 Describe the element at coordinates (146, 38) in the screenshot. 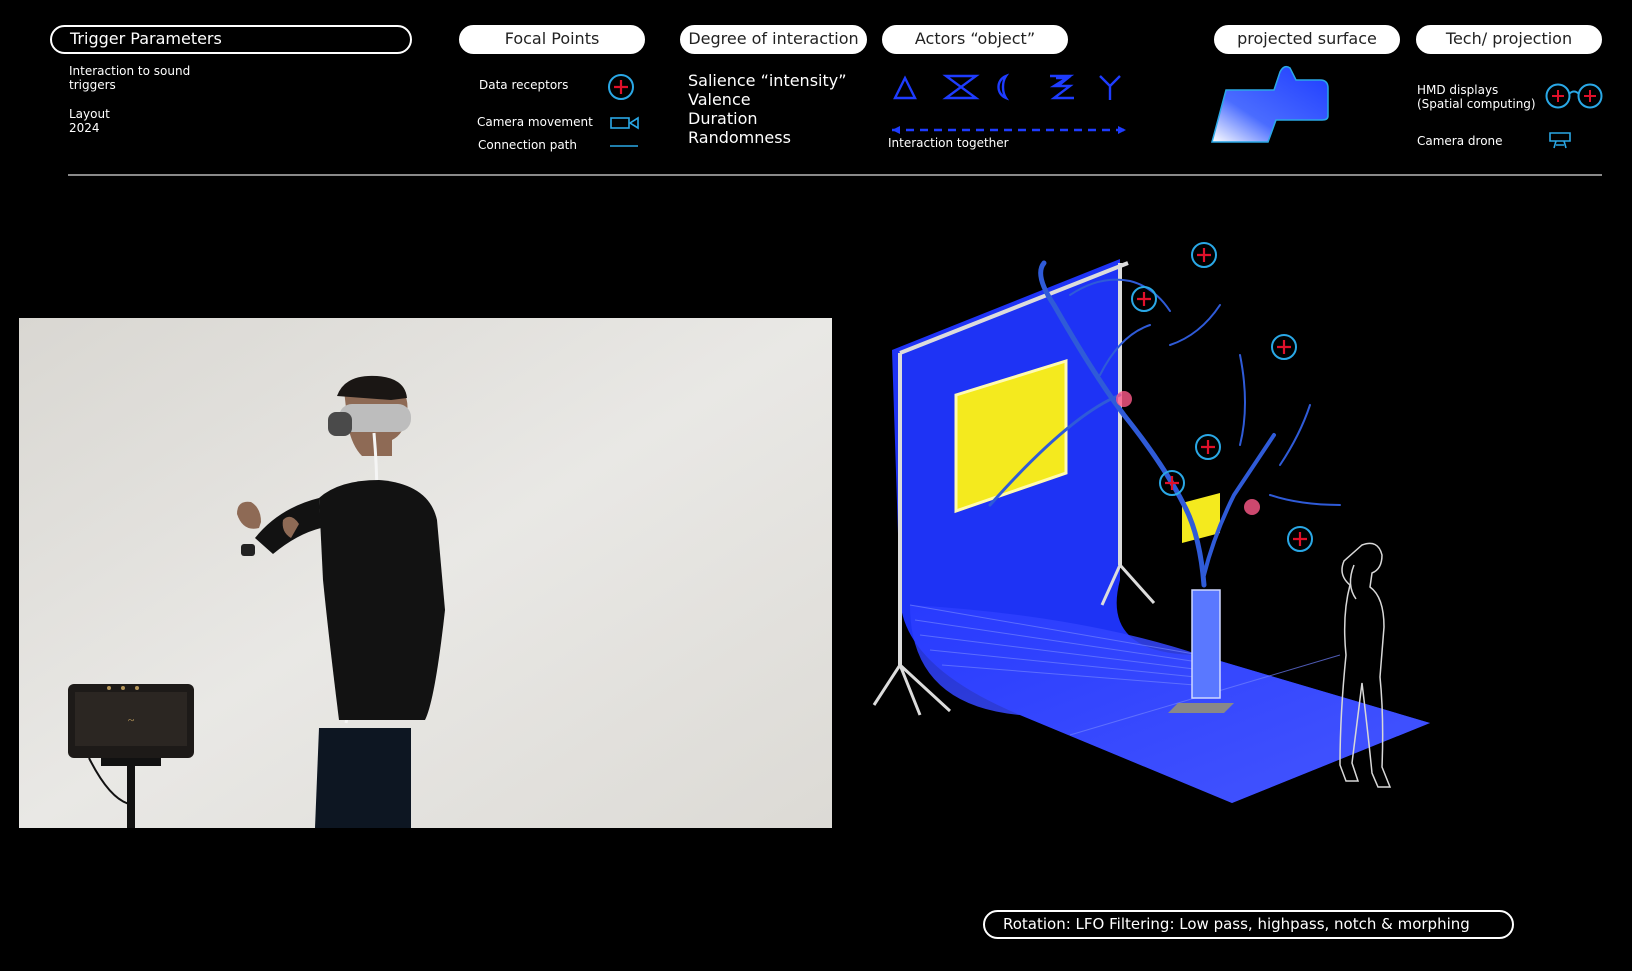

I see `trigger-parameters-title: Trigger Parameters` at that location.